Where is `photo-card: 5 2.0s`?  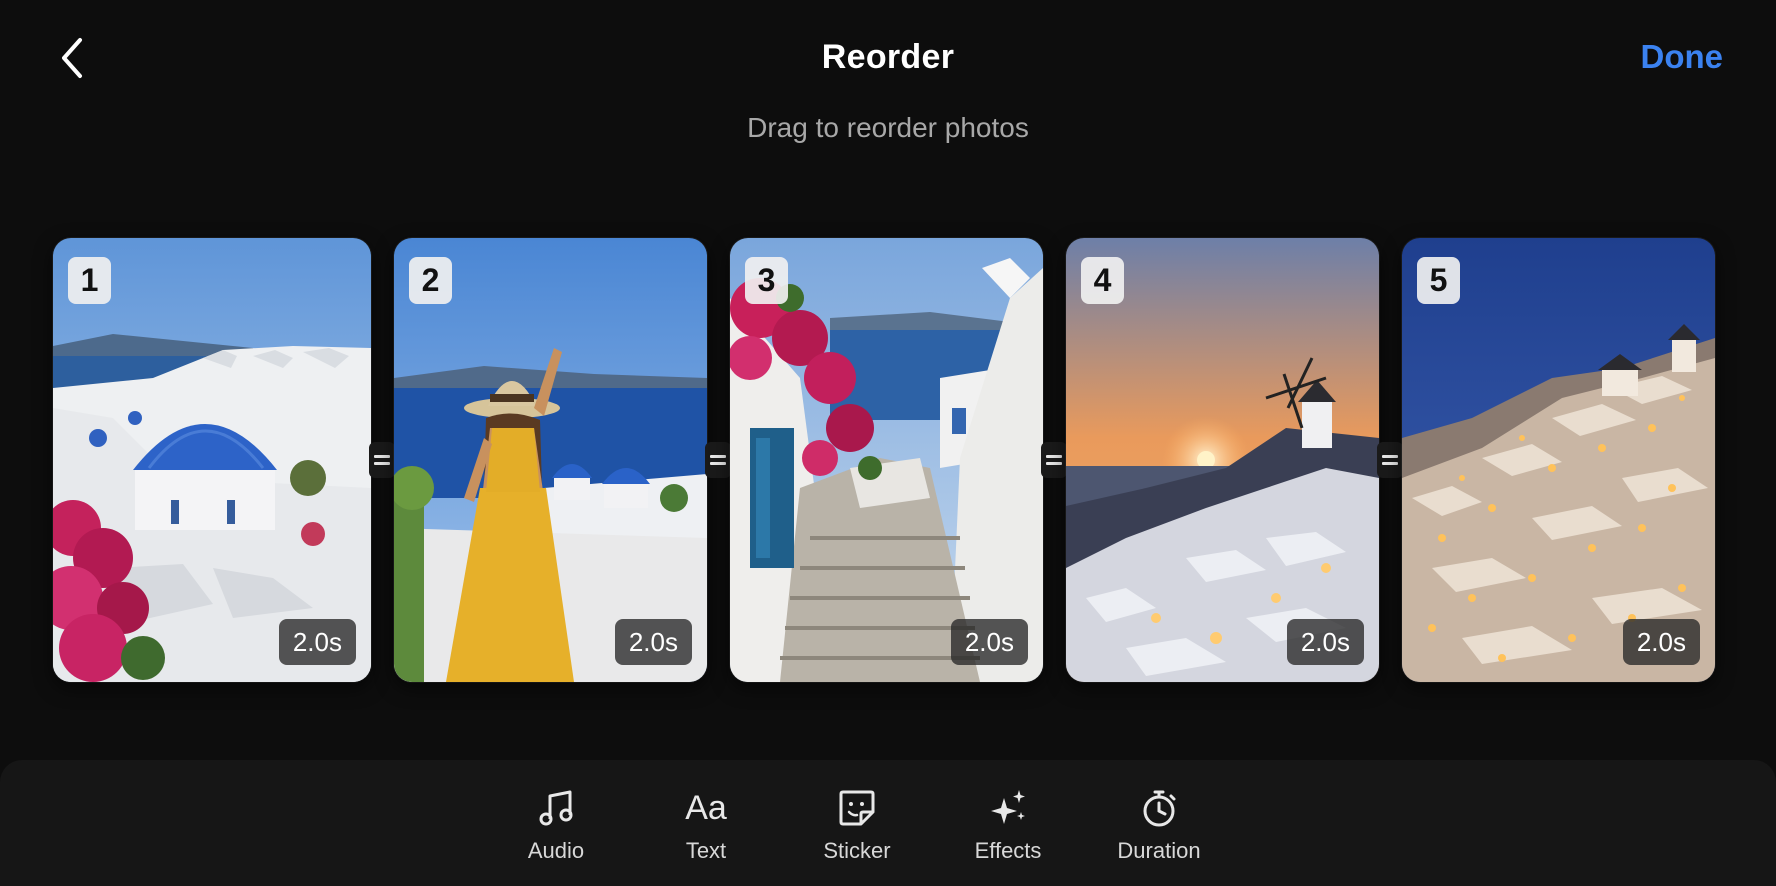
photo-card: 5 2.0s is located at coordinates (1558, 460).